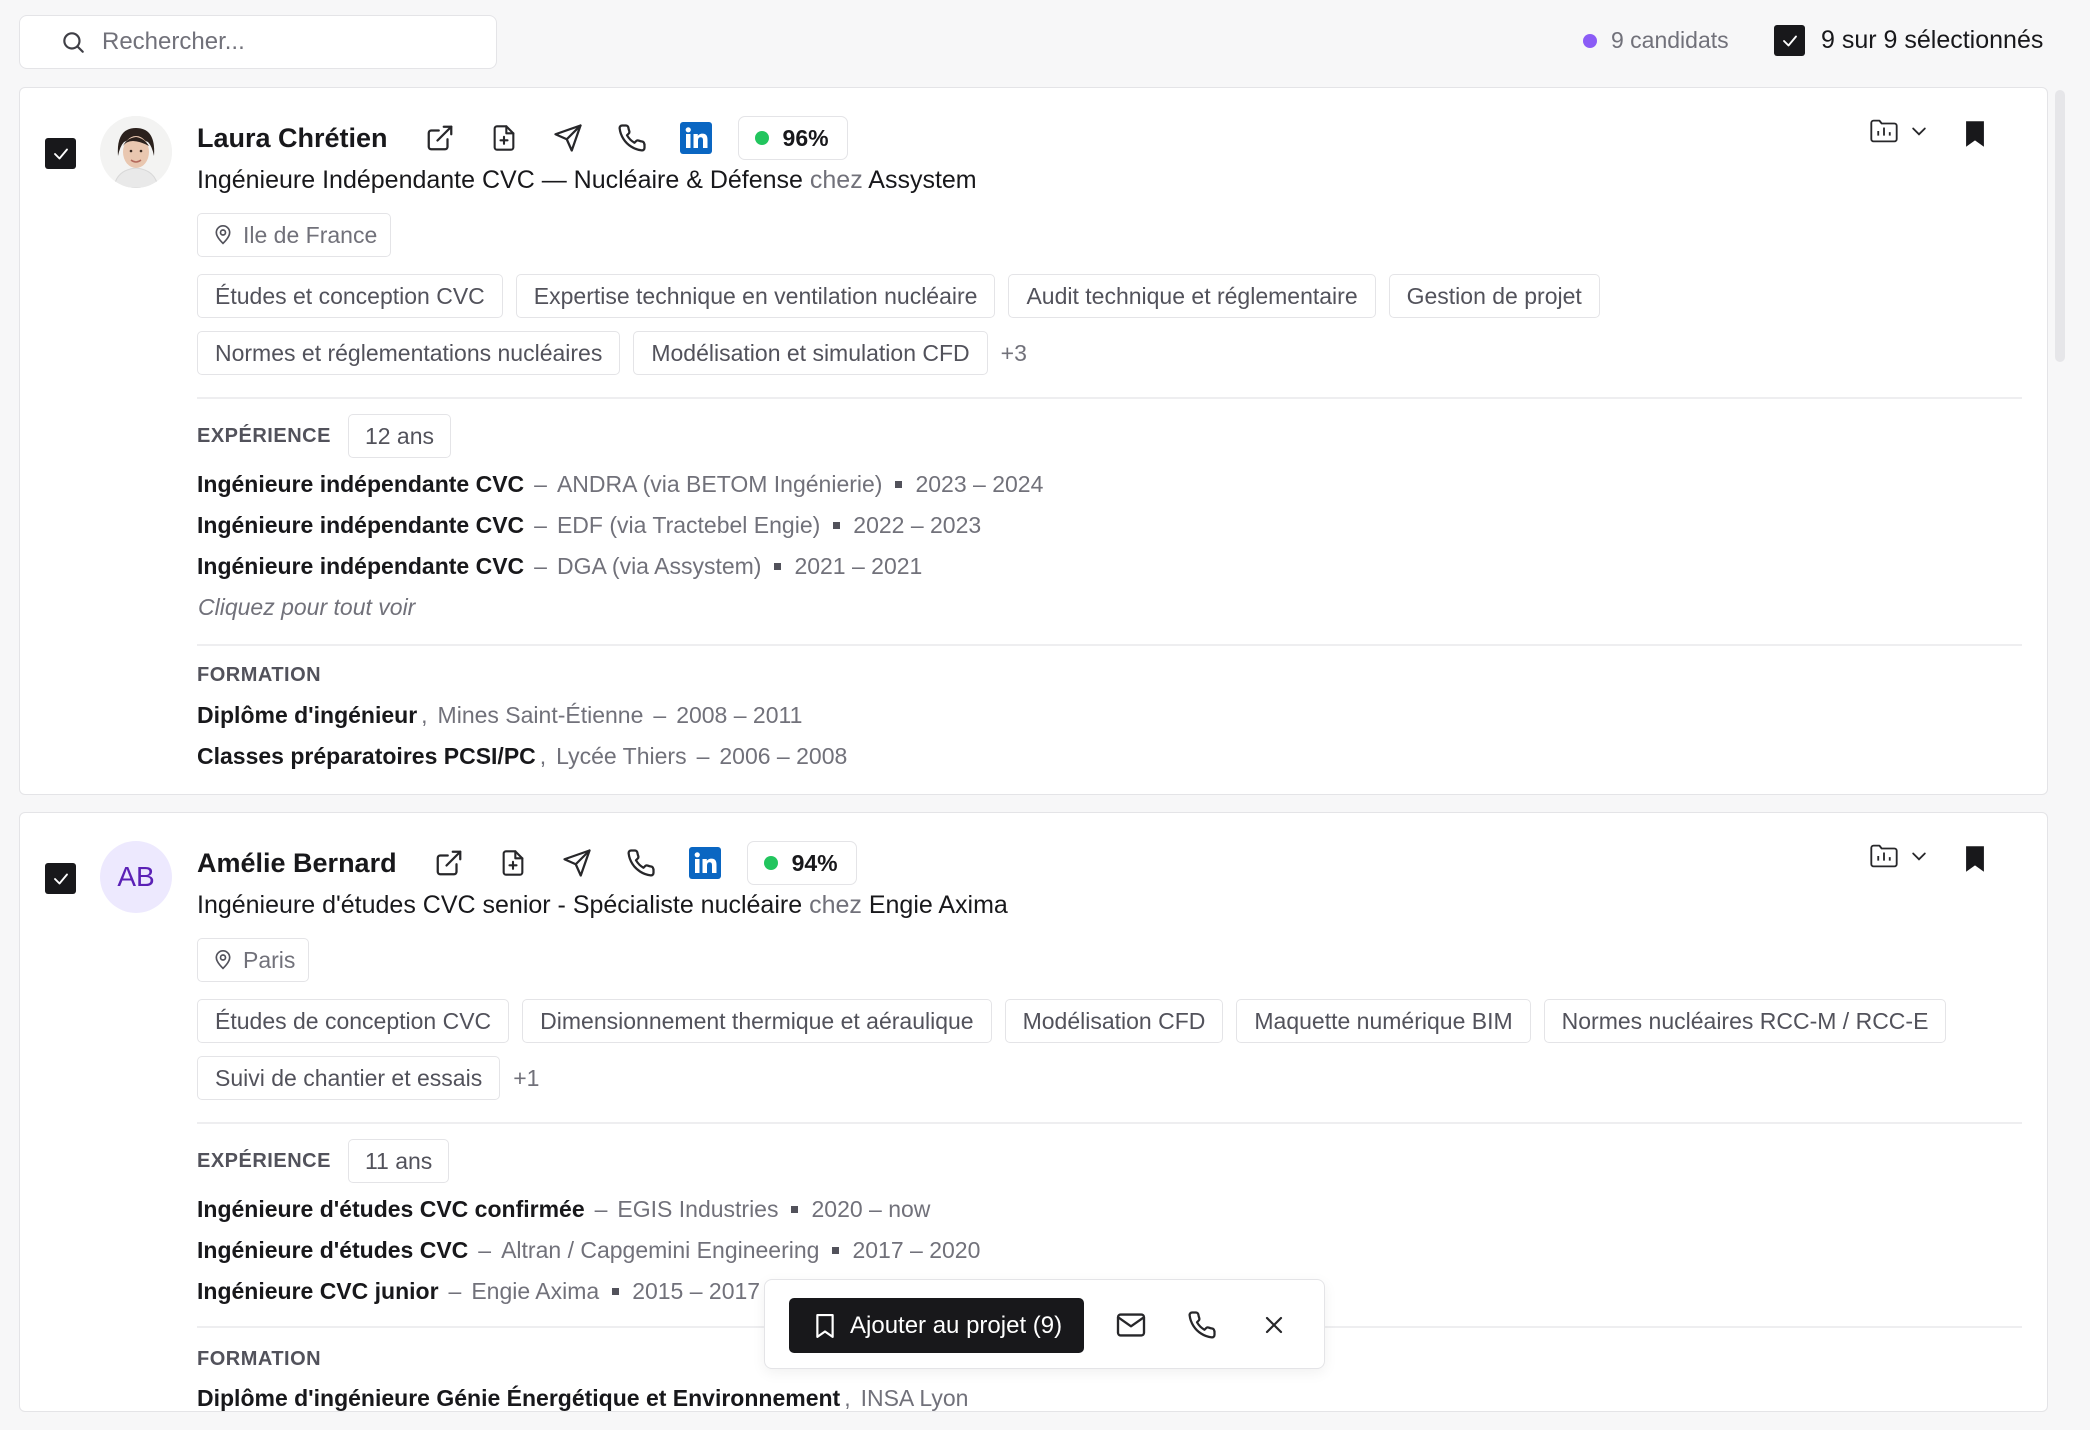 The width and height of the screenshot is (2090, 1430). I want to click on top-bar: 9 candidats 9 sur 9 sélectionnés, so click(1045, 42).